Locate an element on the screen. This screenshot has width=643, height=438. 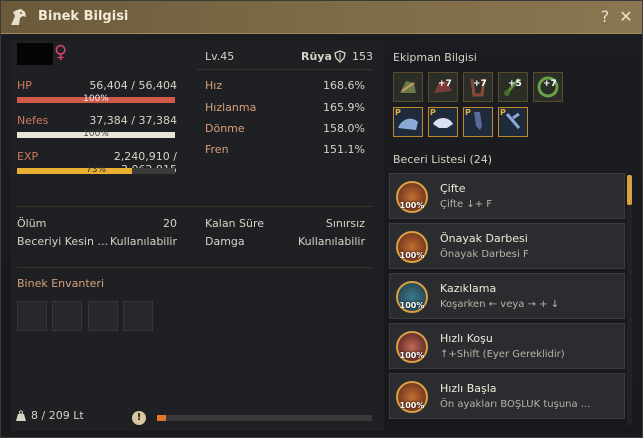
shoe-icon: P is located at coordinates (513, 122).